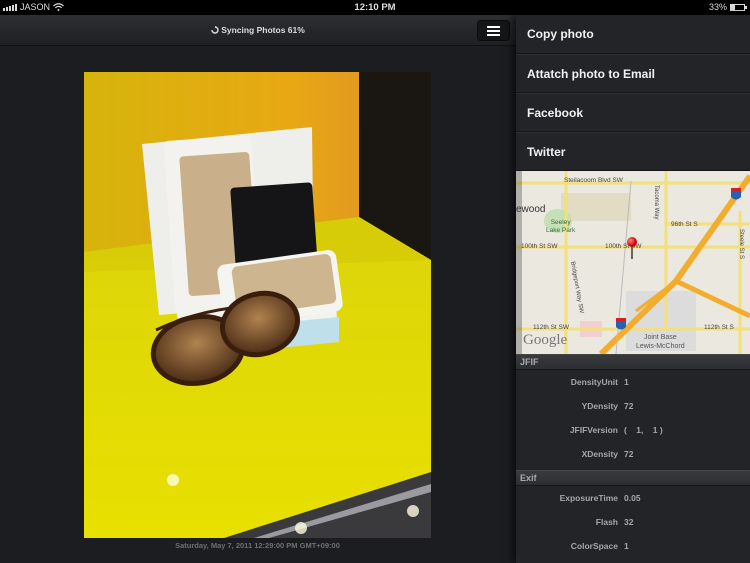 This screenshot has height=563, width=750. What do you see at coordinates (738, 7) in the screenshot?
I see `battery-icon` at bounding box center [738, 7].